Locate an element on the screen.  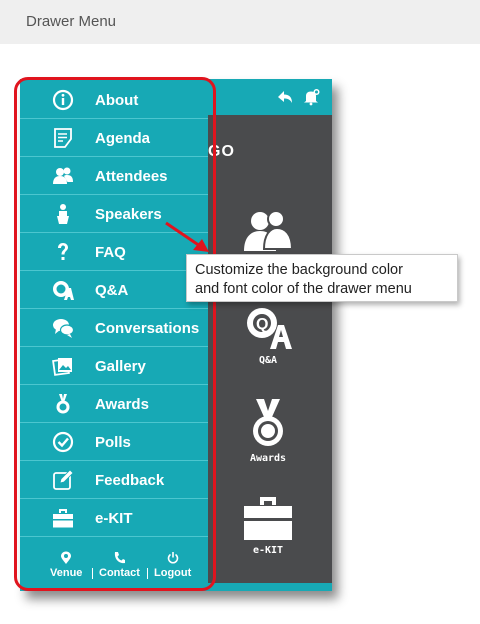
callout-line-2: and font color of the drawer menu is located at coordinates (303, 289).